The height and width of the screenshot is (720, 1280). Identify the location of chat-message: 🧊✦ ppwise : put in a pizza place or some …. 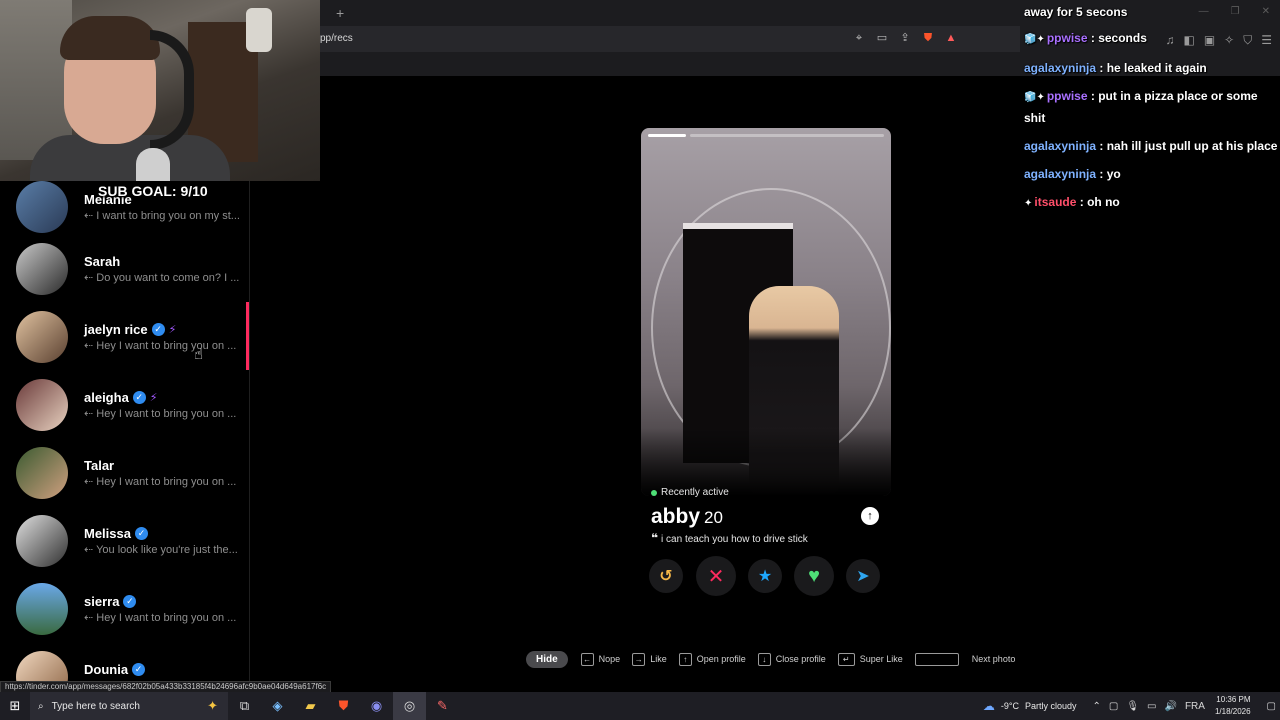
(1141, 107).